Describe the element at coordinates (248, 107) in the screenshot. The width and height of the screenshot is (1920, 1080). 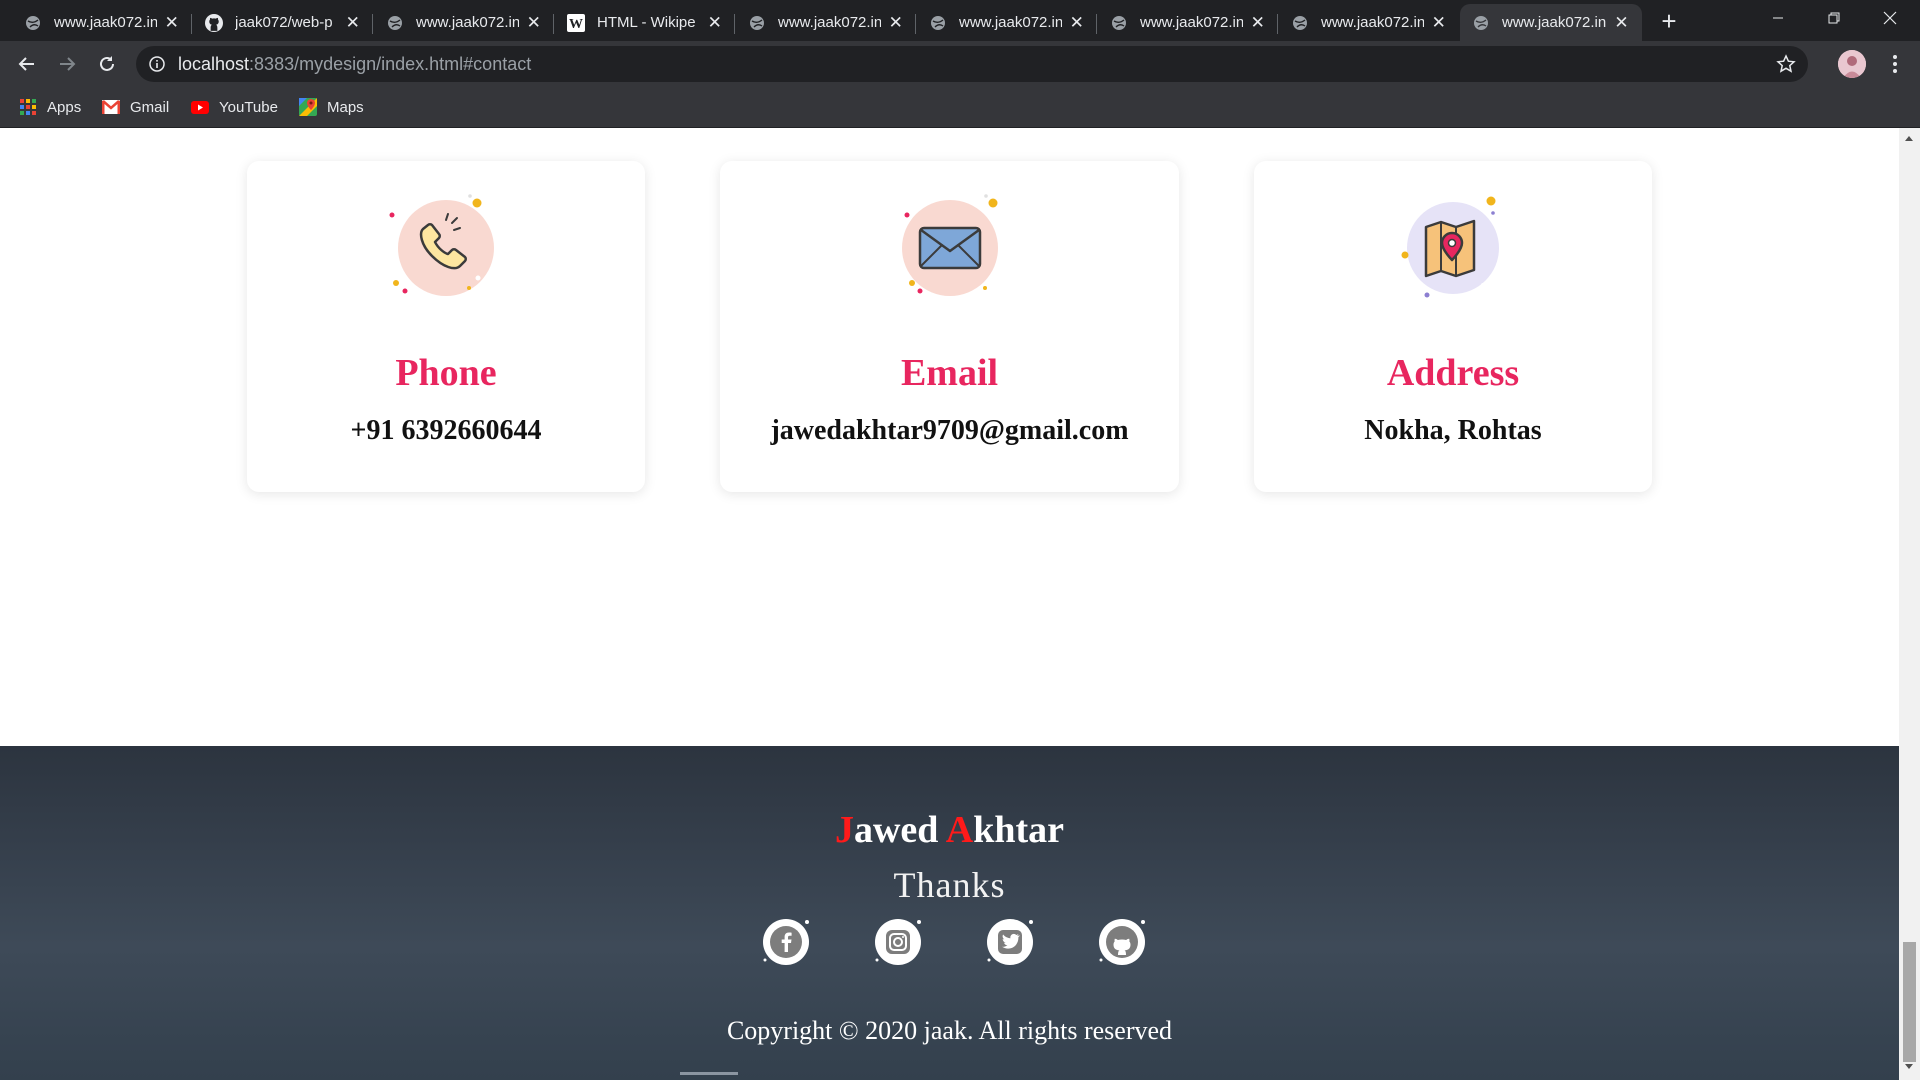
I see `bookmark-label: YouTube` at that location.